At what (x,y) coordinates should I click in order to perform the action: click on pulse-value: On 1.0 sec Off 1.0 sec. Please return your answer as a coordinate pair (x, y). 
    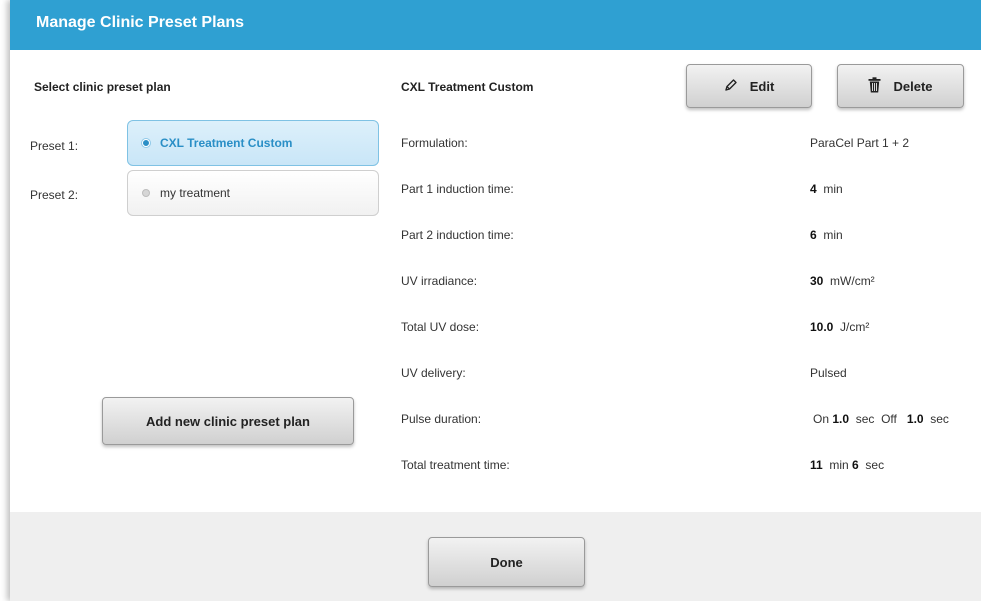
    Looking at the image, I should click on (881, 419).